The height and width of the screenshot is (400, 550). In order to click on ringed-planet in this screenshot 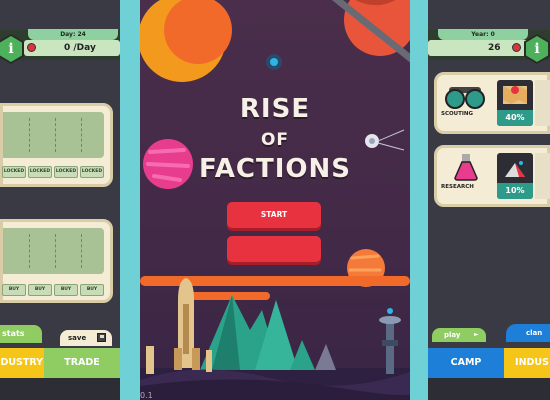, I will do `click(370, 31)`.